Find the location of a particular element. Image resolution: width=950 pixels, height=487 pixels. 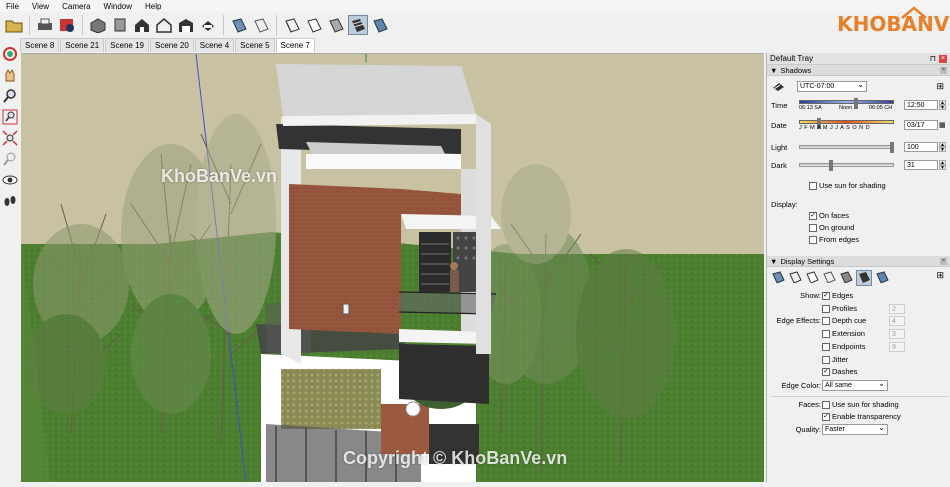

time-spinner: ▲ ▼ is located at coordinates (942, 105).